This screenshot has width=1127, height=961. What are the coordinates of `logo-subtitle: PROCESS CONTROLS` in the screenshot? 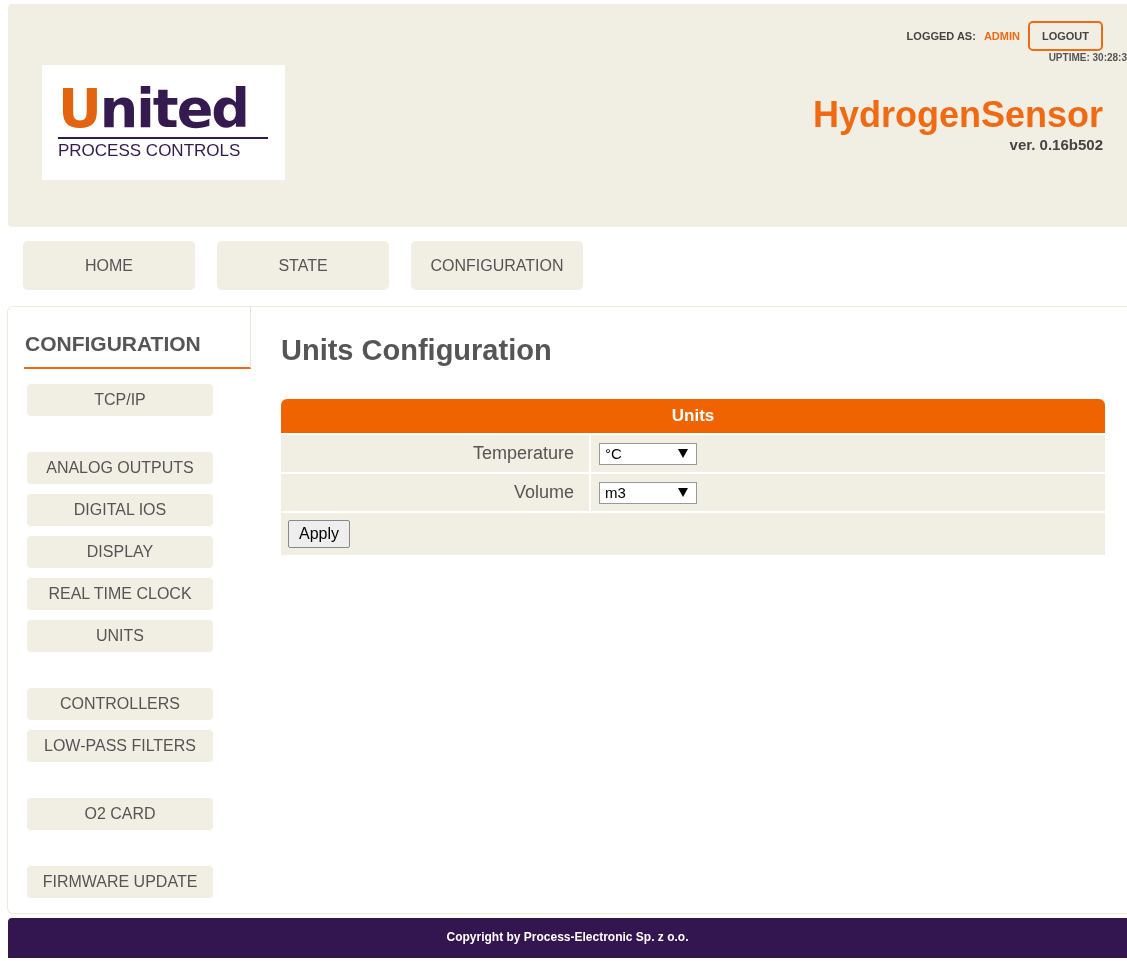 It's located at (150, 151).